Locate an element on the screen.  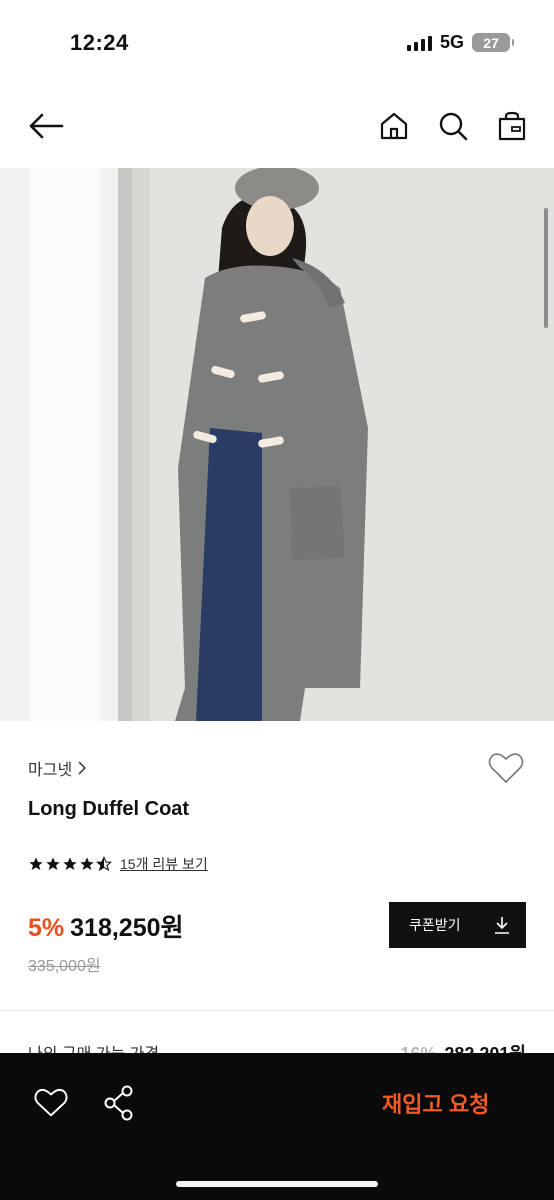
wishlist-button is located at coordinates (506, 768).